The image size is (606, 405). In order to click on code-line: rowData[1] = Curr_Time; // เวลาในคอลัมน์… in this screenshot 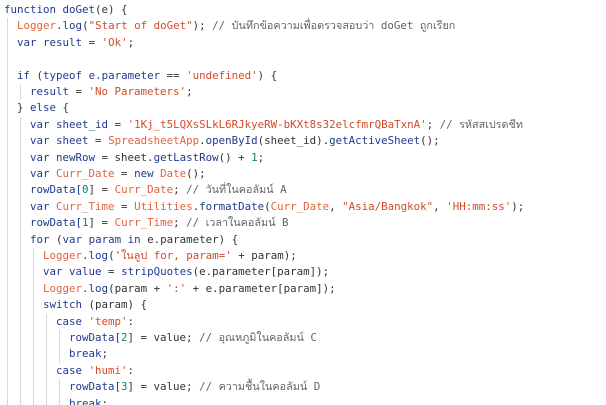, I will do `click(146, 223)`.